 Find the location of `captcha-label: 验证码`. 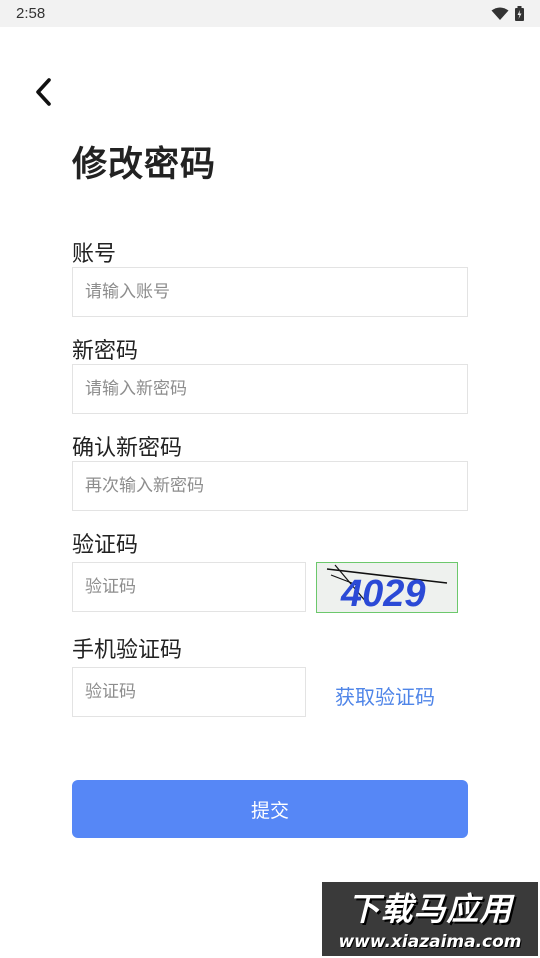

captcha-label: 验证码 is located at coordinates (105, 545).